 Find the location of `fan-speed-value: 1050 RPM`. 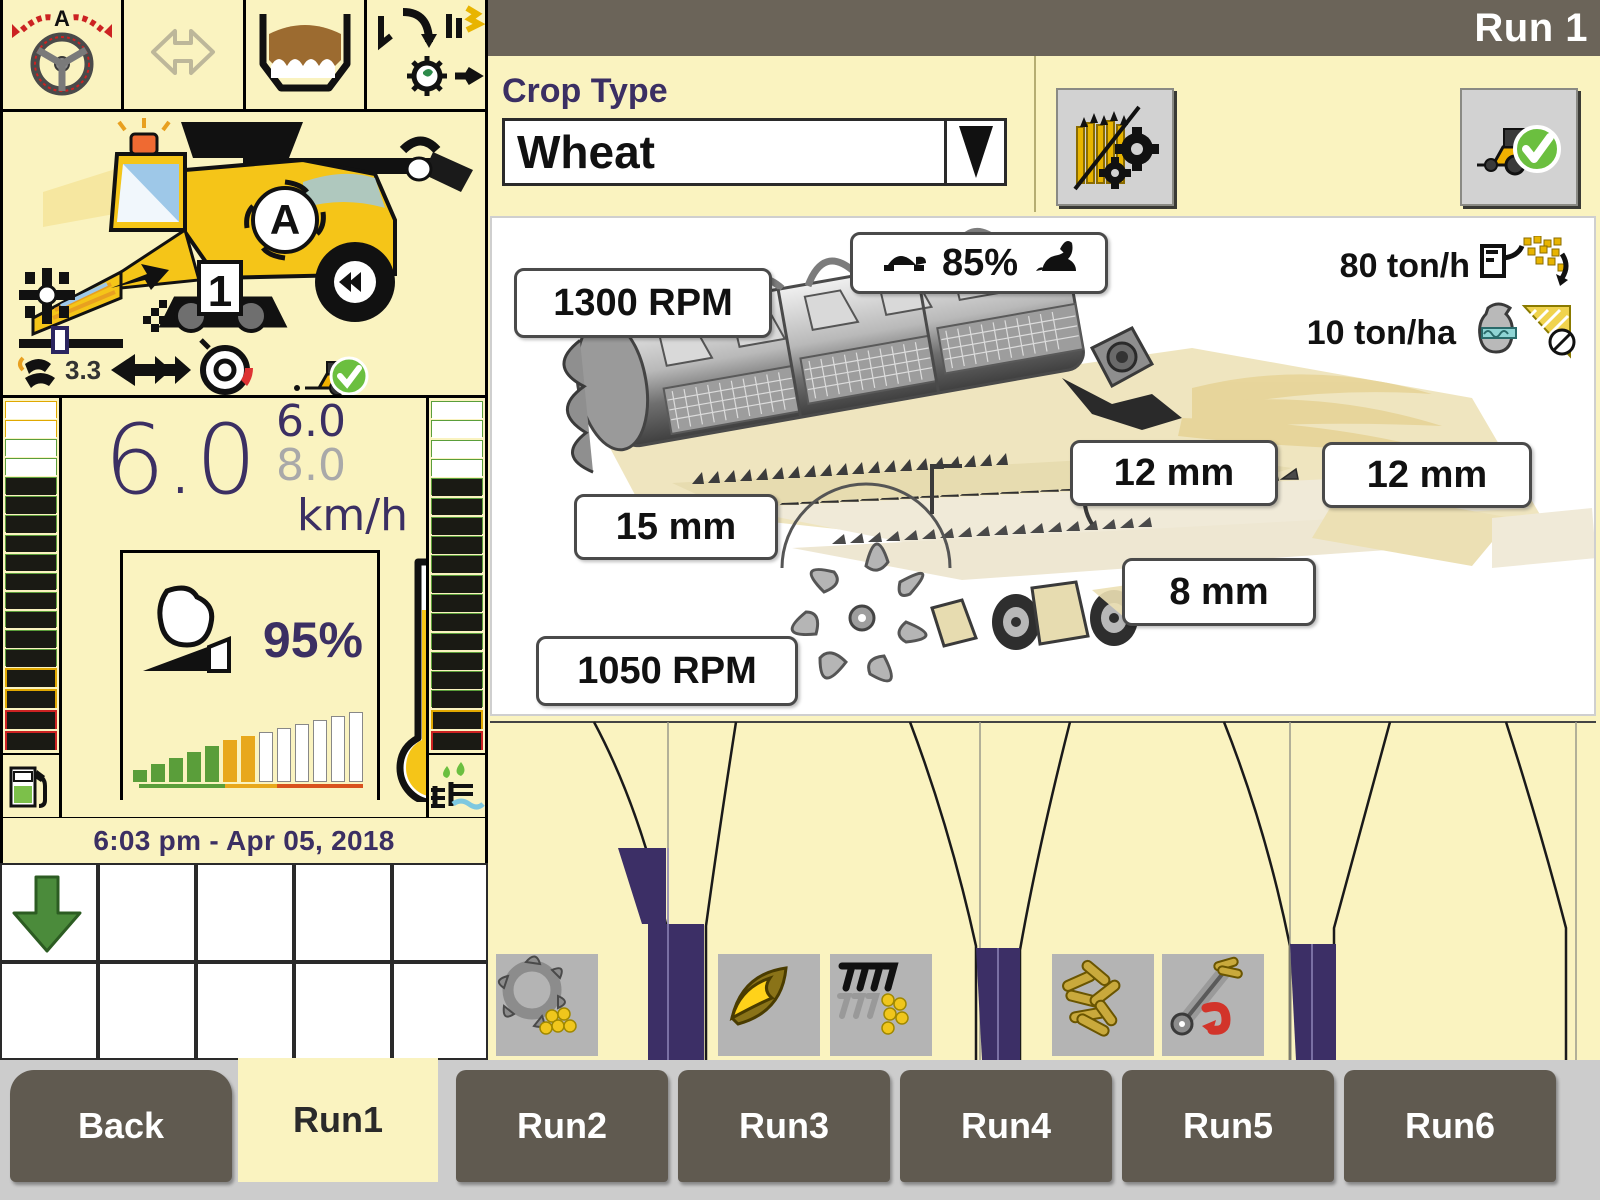

fan-speed-value: 1050 RPM is located at coordinates (667, 670).